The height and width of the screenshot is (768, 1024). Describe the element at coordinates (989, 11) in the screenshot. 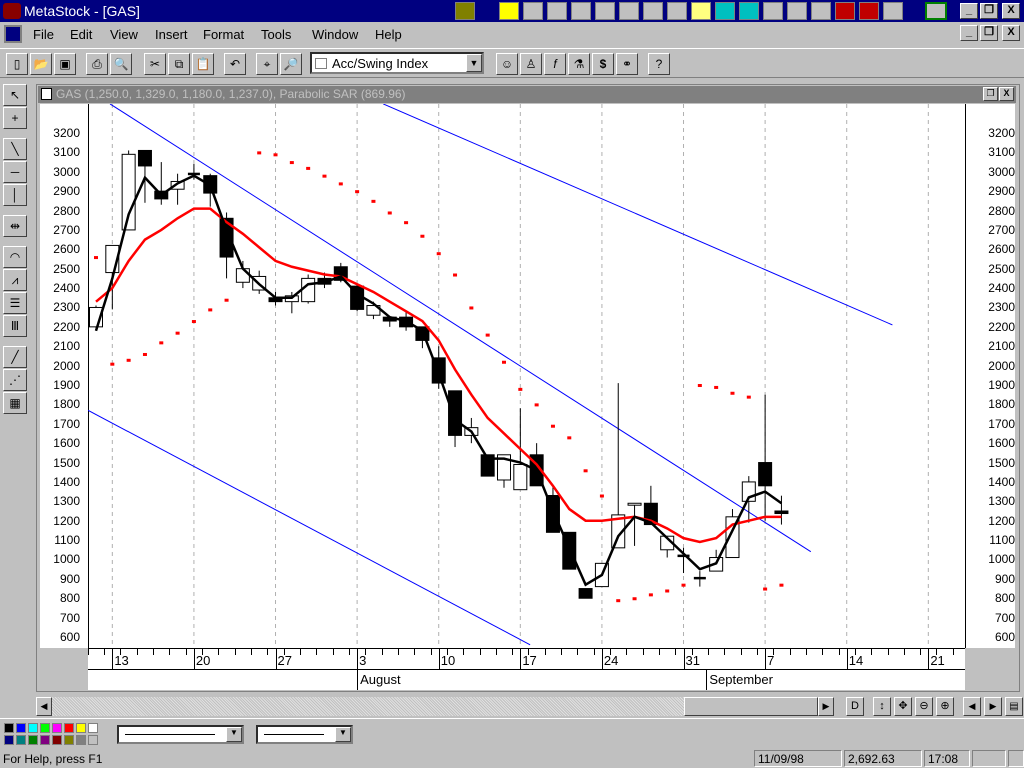

I see `restore-button: ❐` at that location.